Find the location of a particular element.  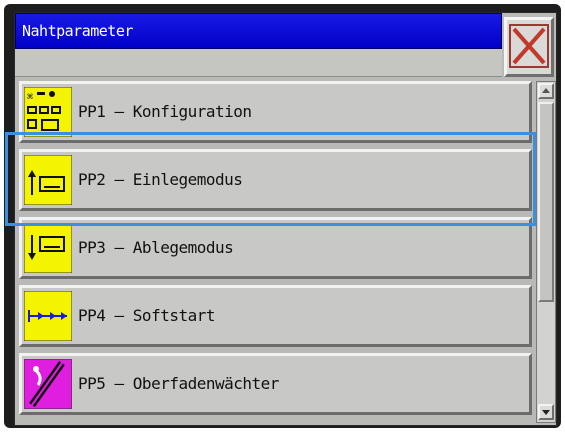

list-item-pp3: PP3 – Ablegemodus is located at coordinates (275, 248).